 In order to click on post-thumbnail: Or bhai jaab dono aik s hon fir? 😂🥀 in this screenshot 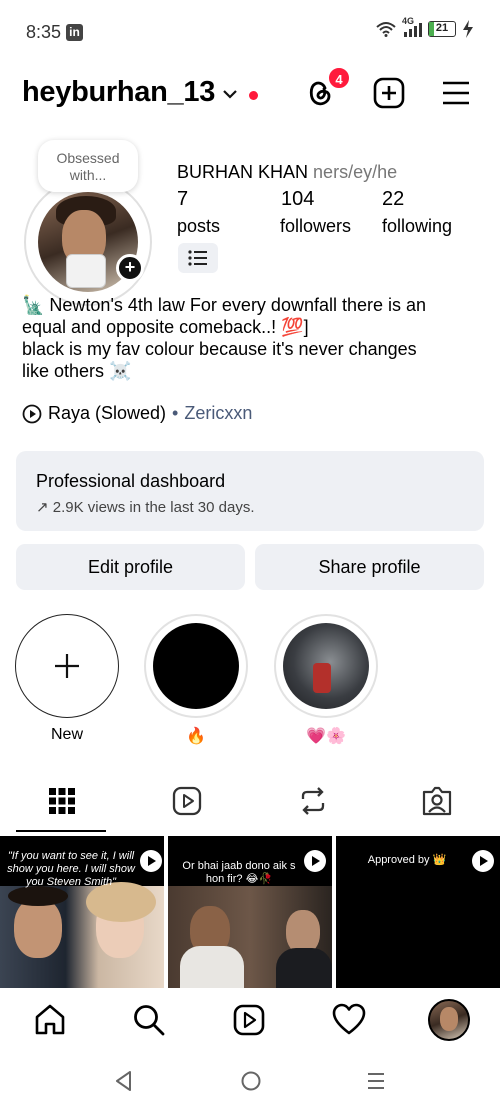, I will do `click(250, 912)`.